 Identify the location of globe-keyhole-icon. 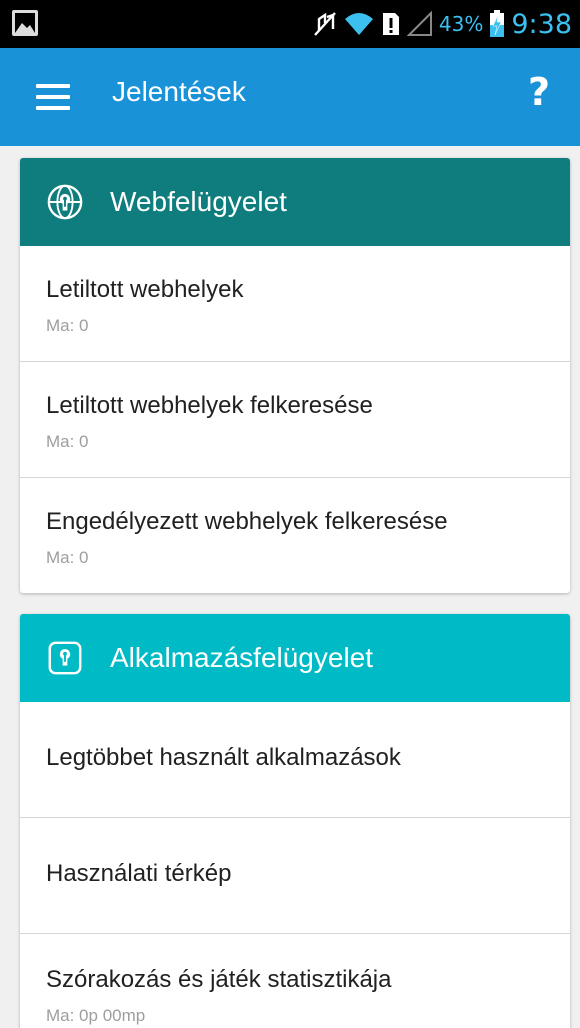
(65, 202).